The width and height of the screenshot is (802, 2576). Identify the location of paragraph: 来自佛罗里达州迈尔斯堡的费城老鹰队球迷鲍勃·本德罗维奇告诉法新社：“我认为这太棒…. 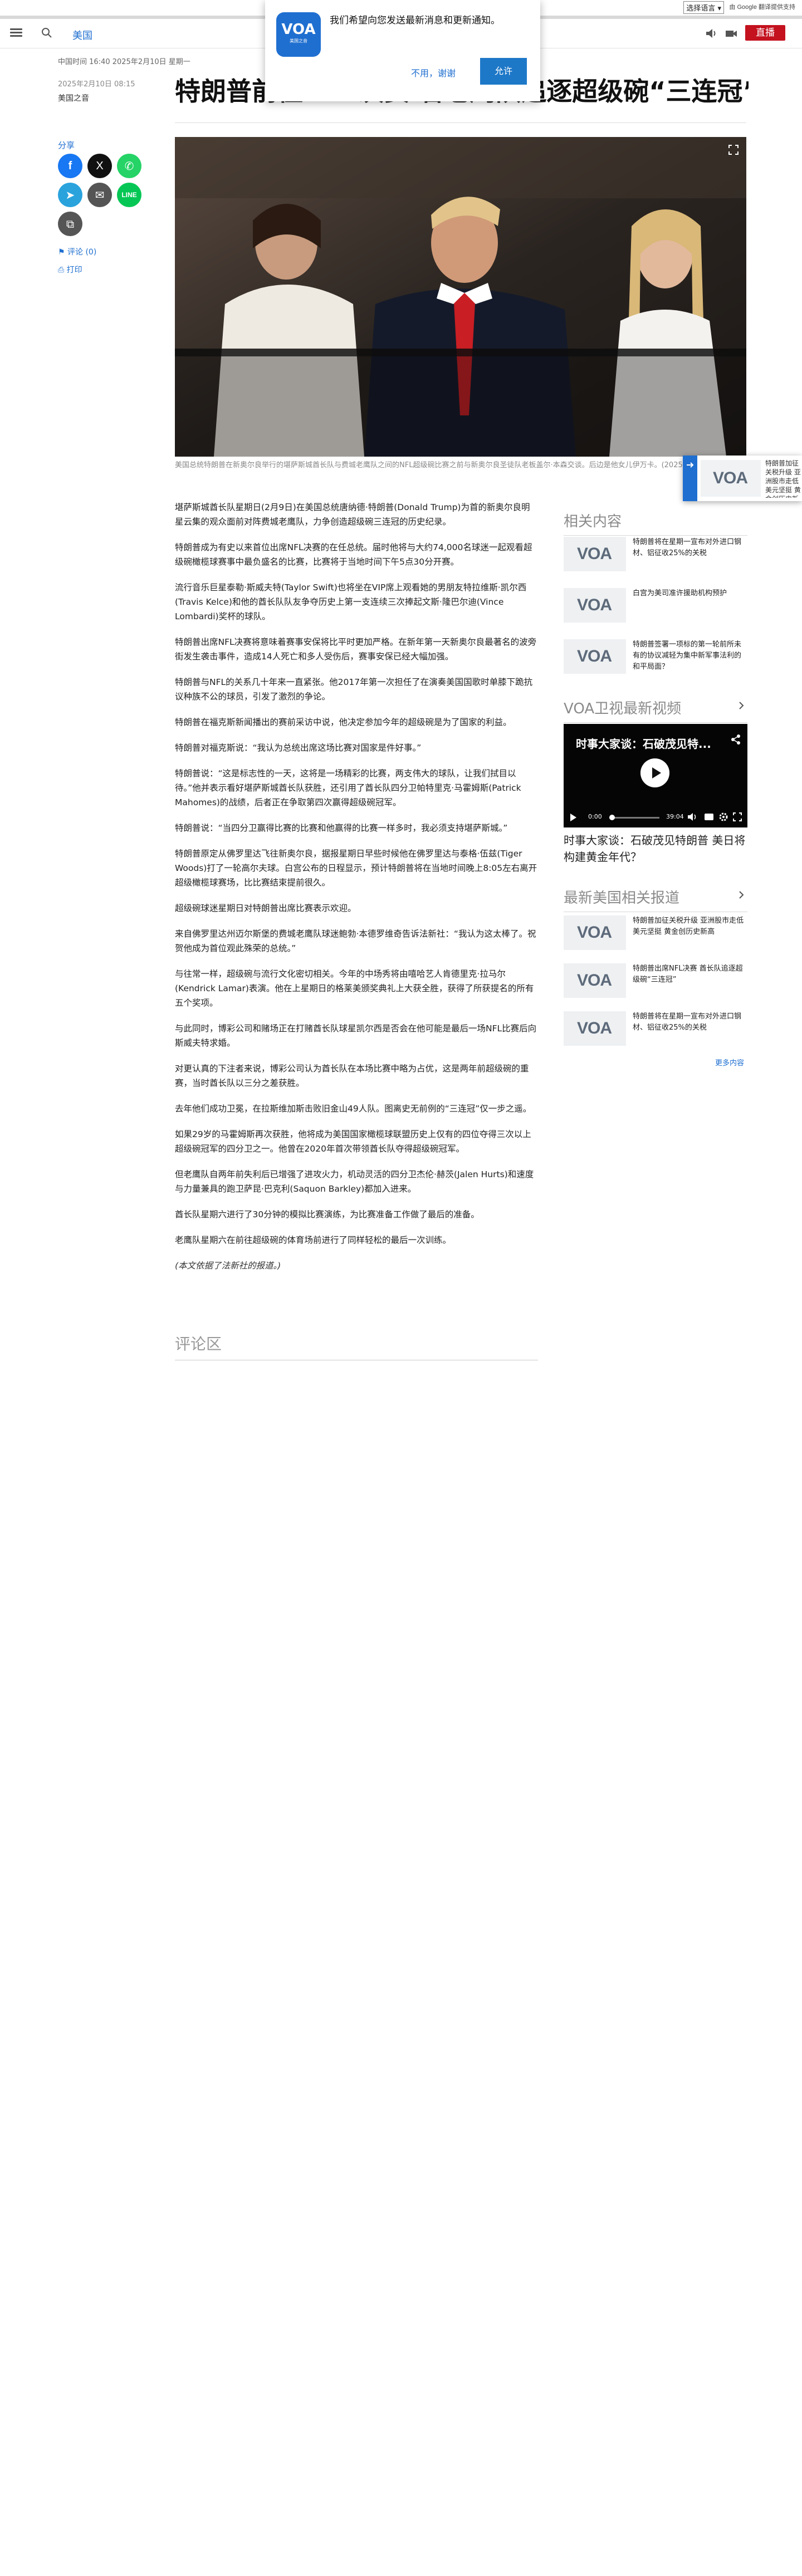
(355, 941).